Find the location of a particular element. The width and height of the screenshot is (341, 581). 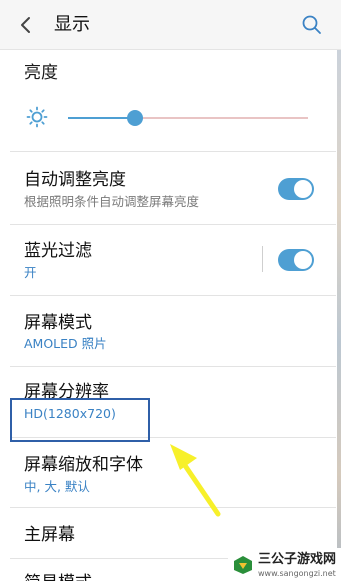

brightness-title: 亮度 is located at coordinates (41, 73).